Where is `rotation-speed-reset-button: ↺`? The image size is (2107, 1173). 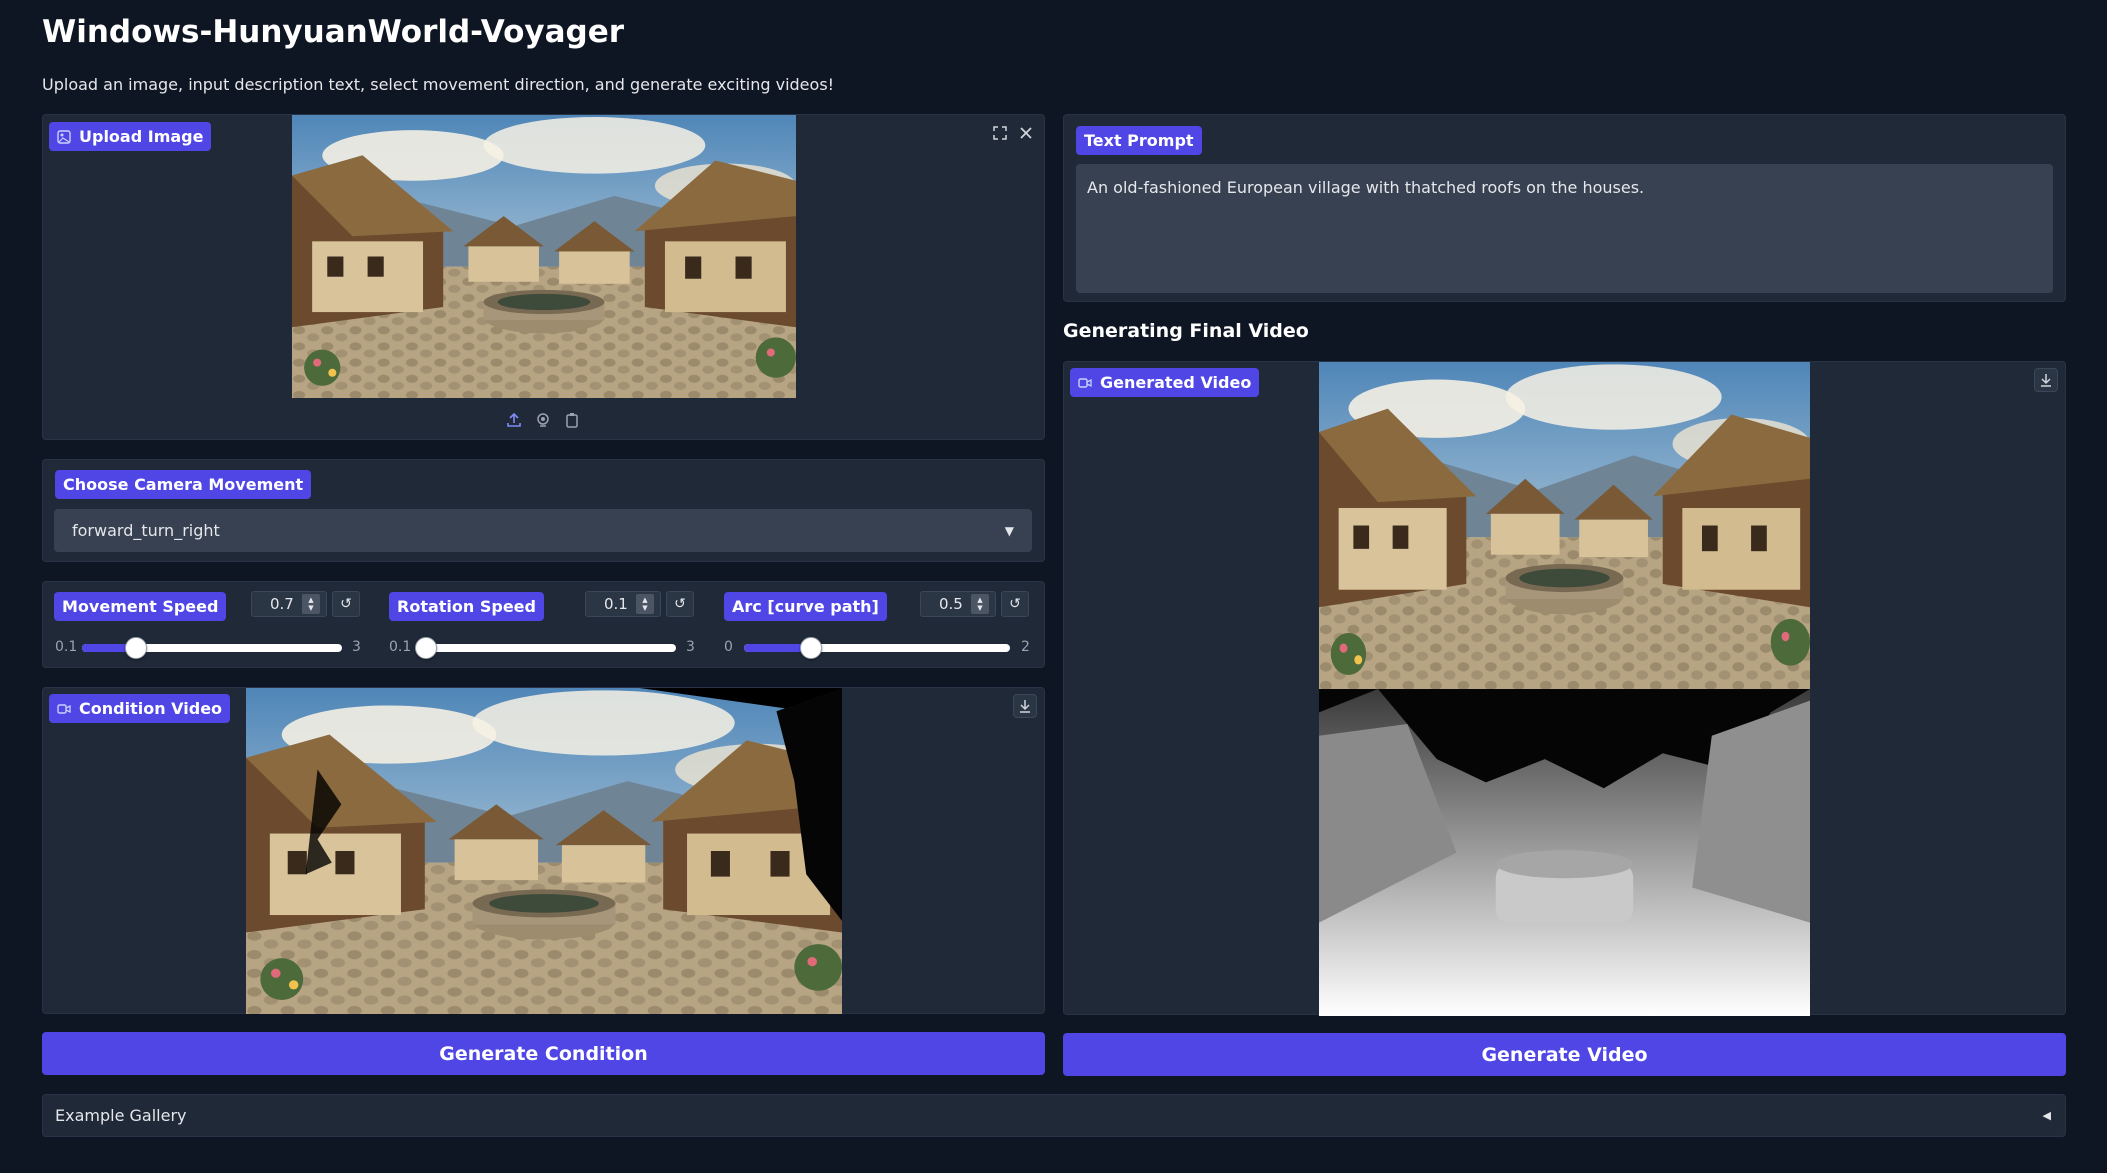
rotation-speed-reset-button: ↺ is located at coordinates (680, 604).